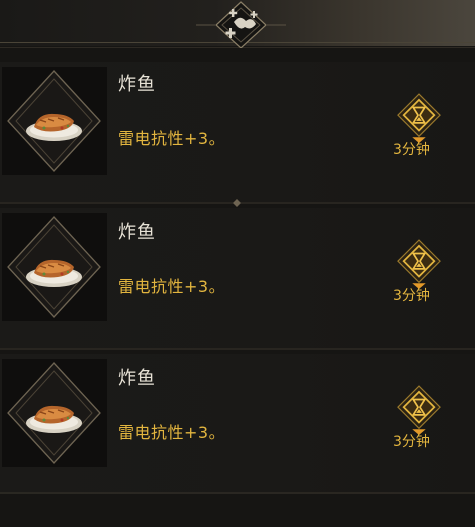 This screenshot has width=475, height=527. What do you see at coordinates (241, 24) in the screenshot?
I see `food-buff-emblem-icon` at bounding box center [241, 24].